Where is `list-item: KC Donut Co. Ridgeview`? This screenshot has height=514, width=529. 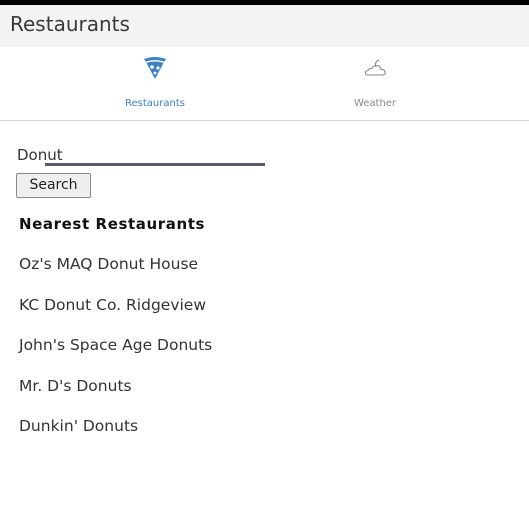 list-item: KC Donut Co. Ridgeview is located at coordinates (115, 316).